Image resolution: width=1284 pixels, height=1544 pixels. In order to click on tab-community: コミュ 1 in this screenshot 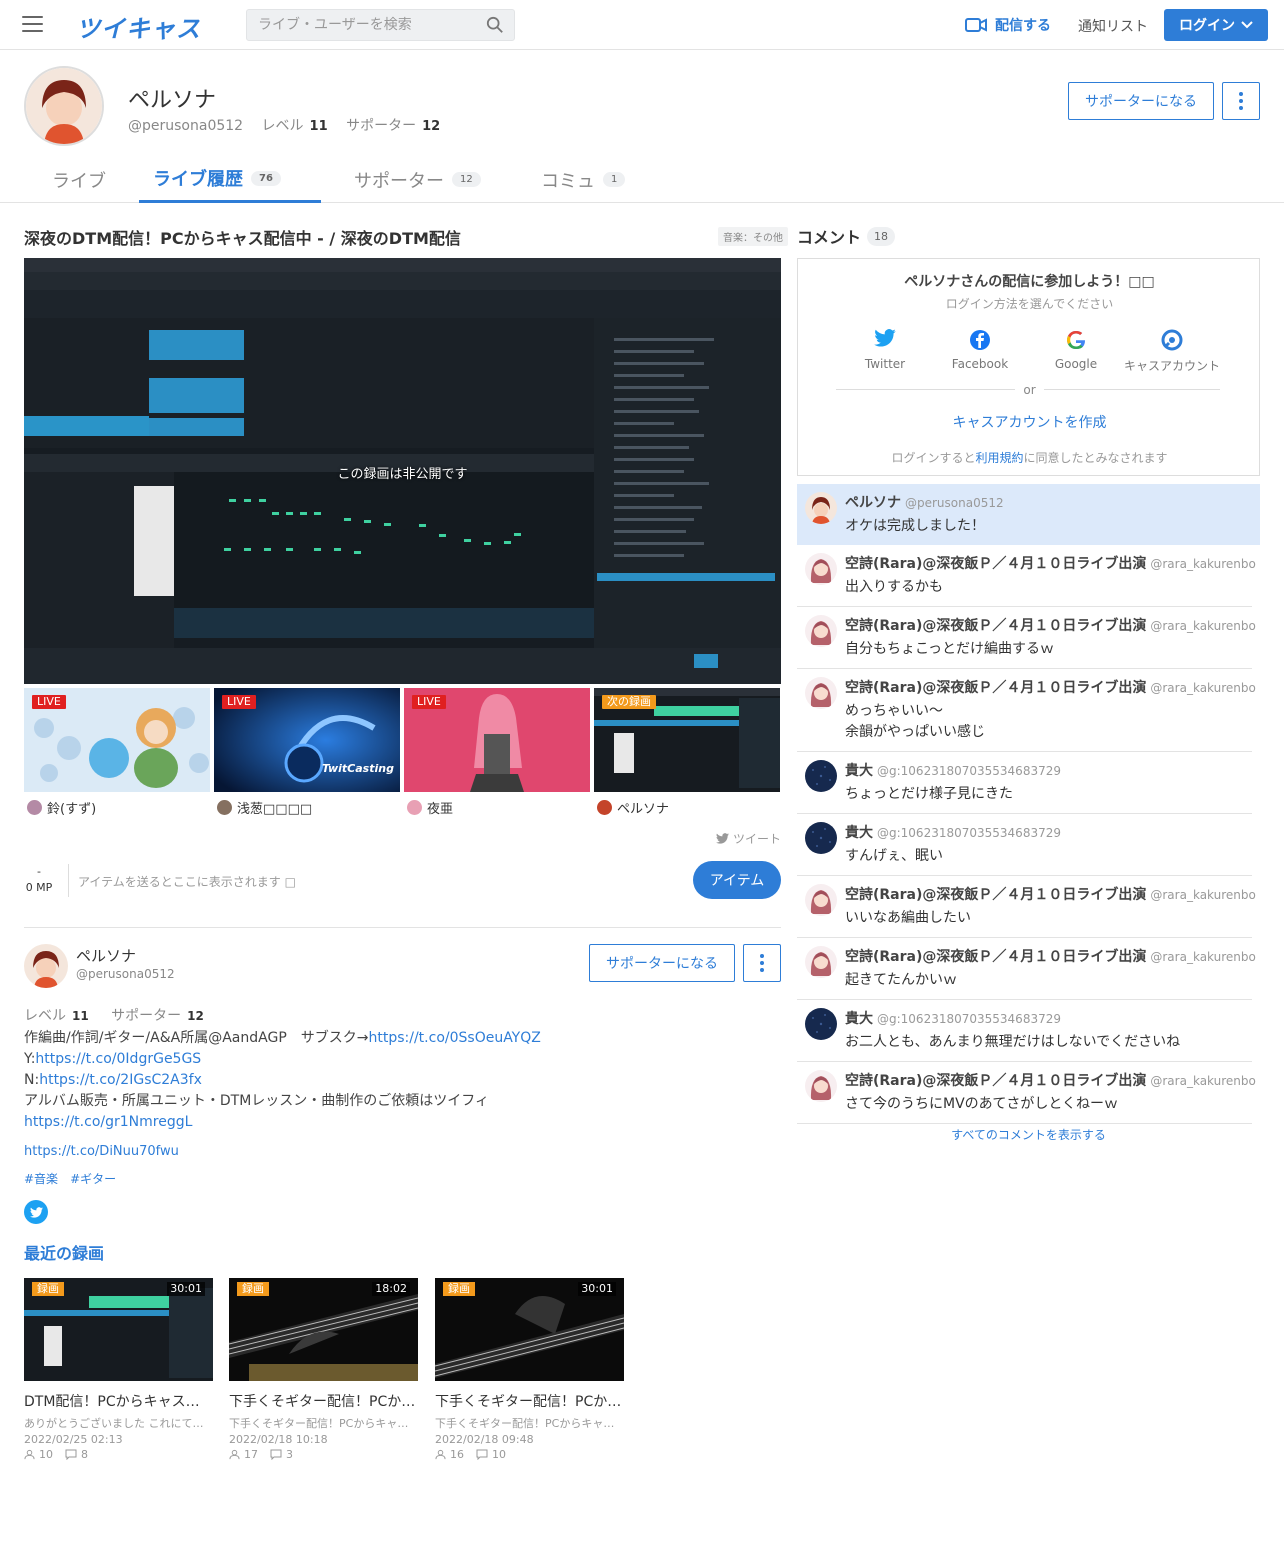, I will do `click(583, 179)`.